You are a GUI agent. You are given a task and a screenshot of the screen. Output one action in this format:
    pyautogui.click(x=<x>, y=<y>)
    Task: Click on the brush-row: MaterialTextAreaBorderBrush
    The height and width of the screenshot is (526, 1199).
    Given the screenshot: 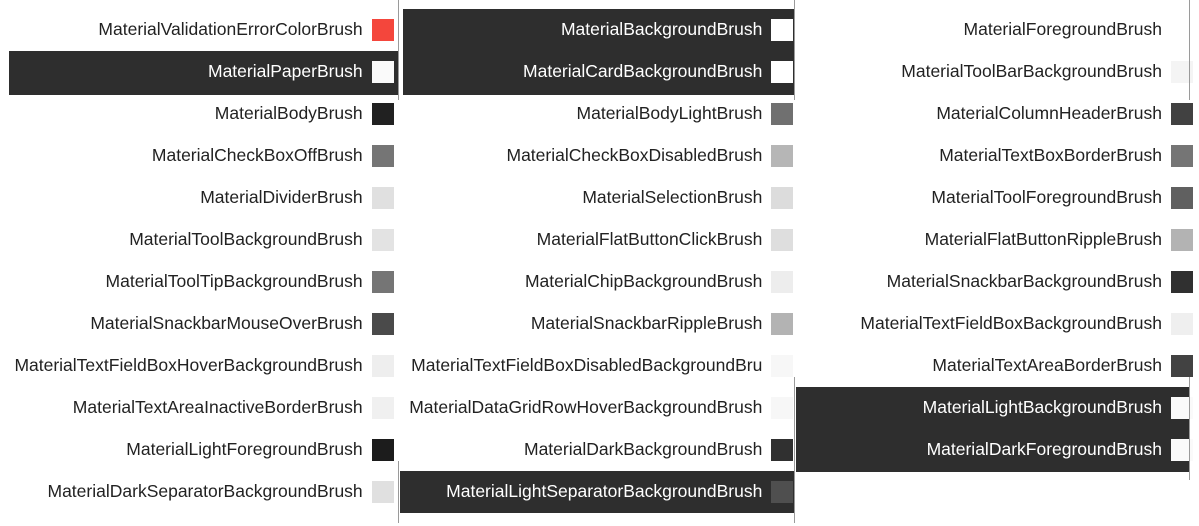 What is the action you would take?
    pyautogui.click(x=999, y=366)
    